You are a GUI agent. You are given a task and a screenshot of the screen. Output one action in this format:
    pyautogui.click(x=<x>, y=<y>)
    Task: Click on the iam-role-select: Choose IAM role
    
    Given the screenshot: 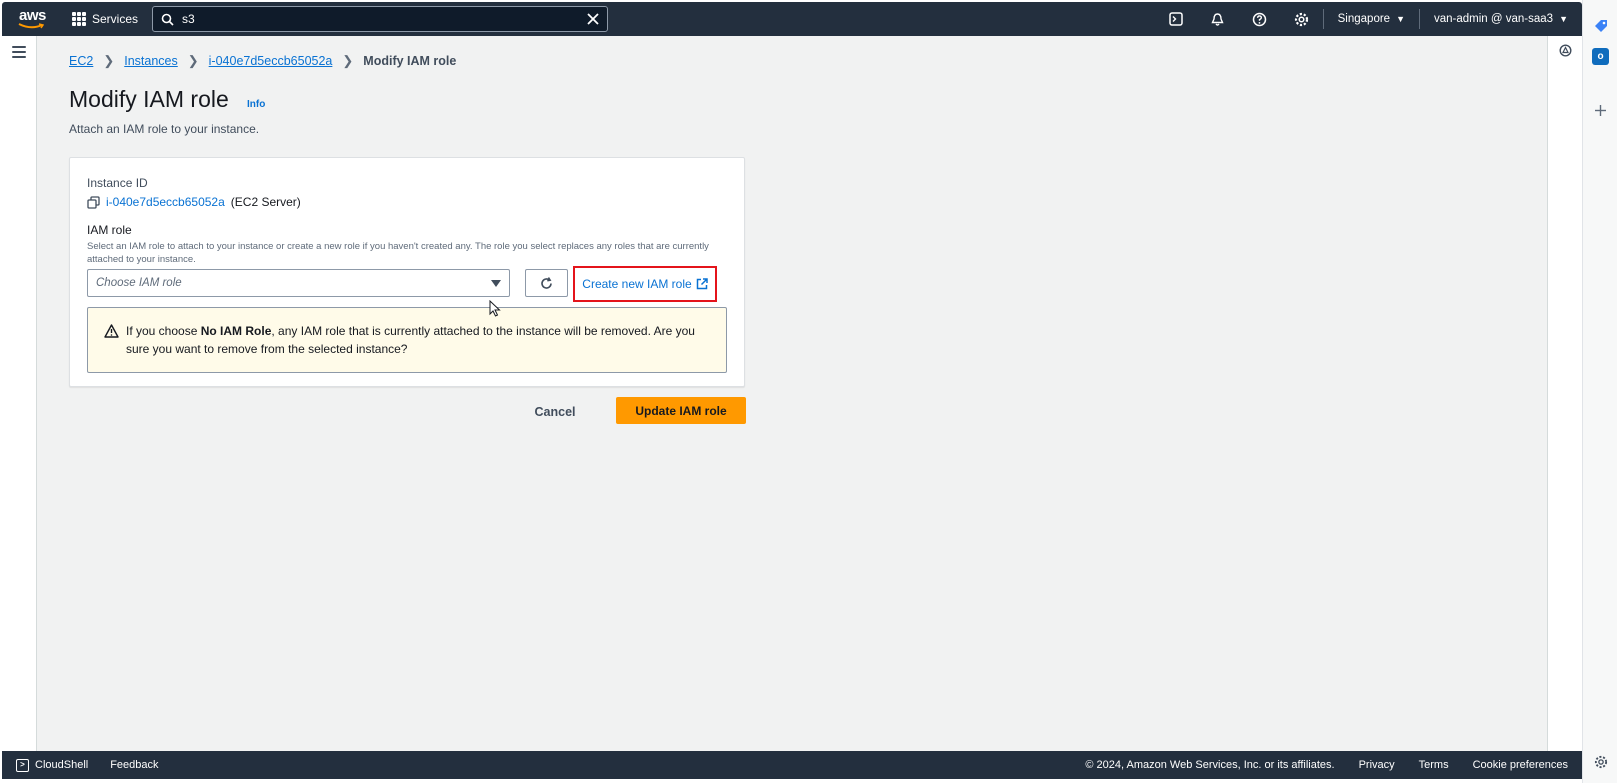 What is the action you would take?
    pyautogui.click(x=298, y=283)
    